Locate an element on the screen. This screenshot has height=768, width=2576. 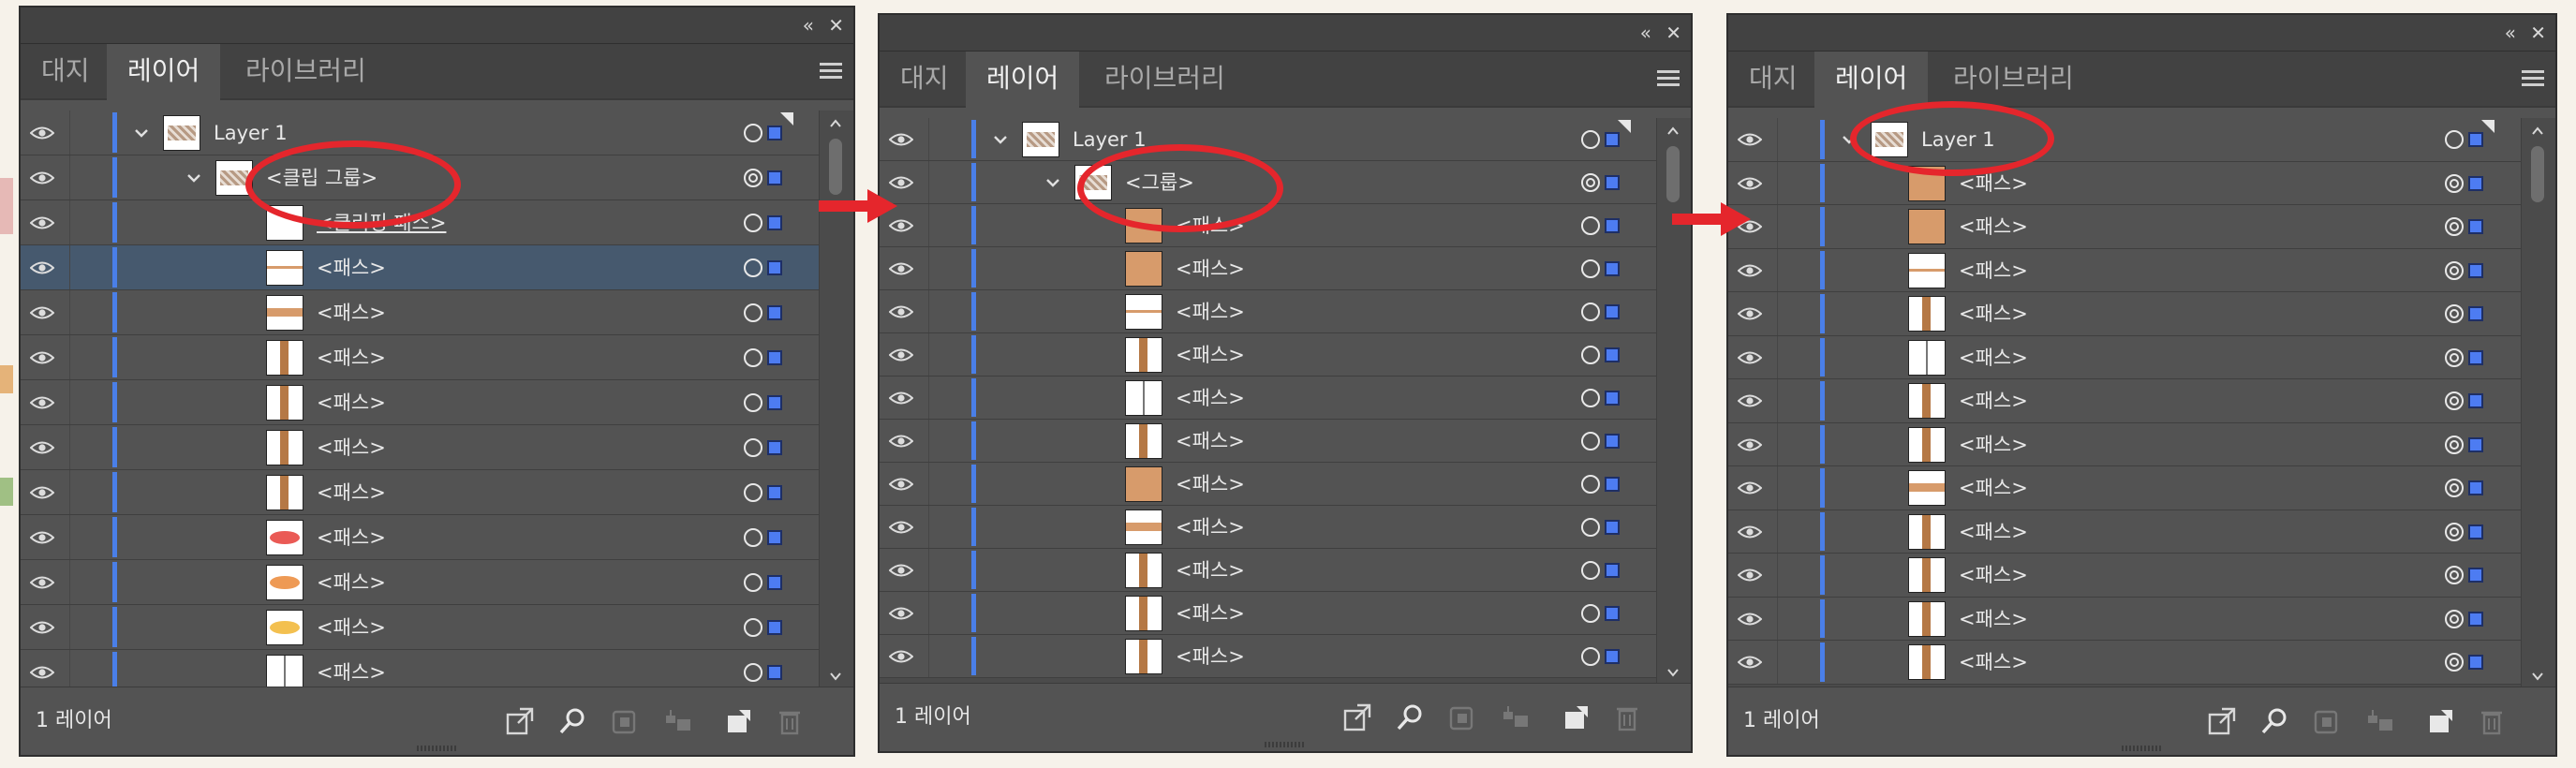
layer-name: Layer 1 is located at coordinates (251, 133).